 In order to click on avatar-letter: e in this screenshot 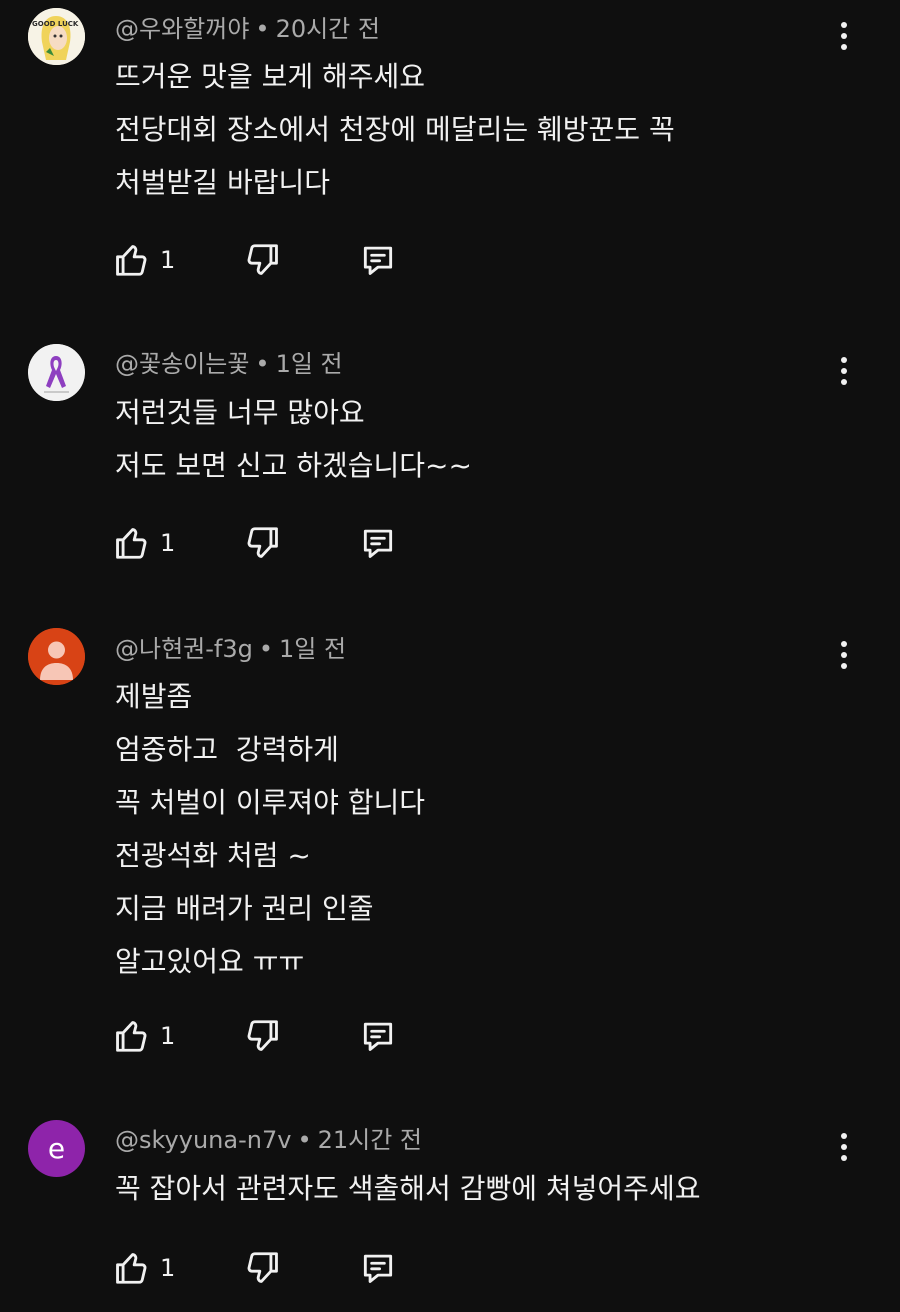, I will do `click(56, 1148)`.